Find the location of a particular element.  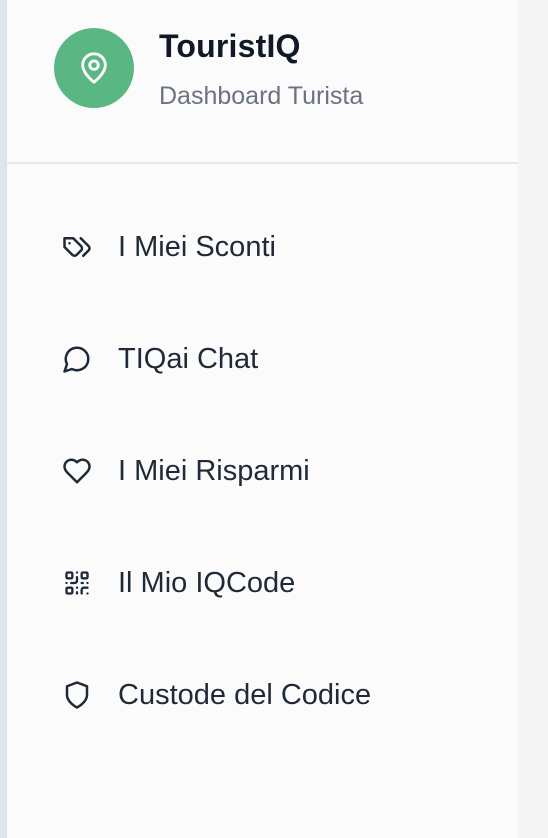

app-title: TouristIQ is located at coordinates (230, 46).